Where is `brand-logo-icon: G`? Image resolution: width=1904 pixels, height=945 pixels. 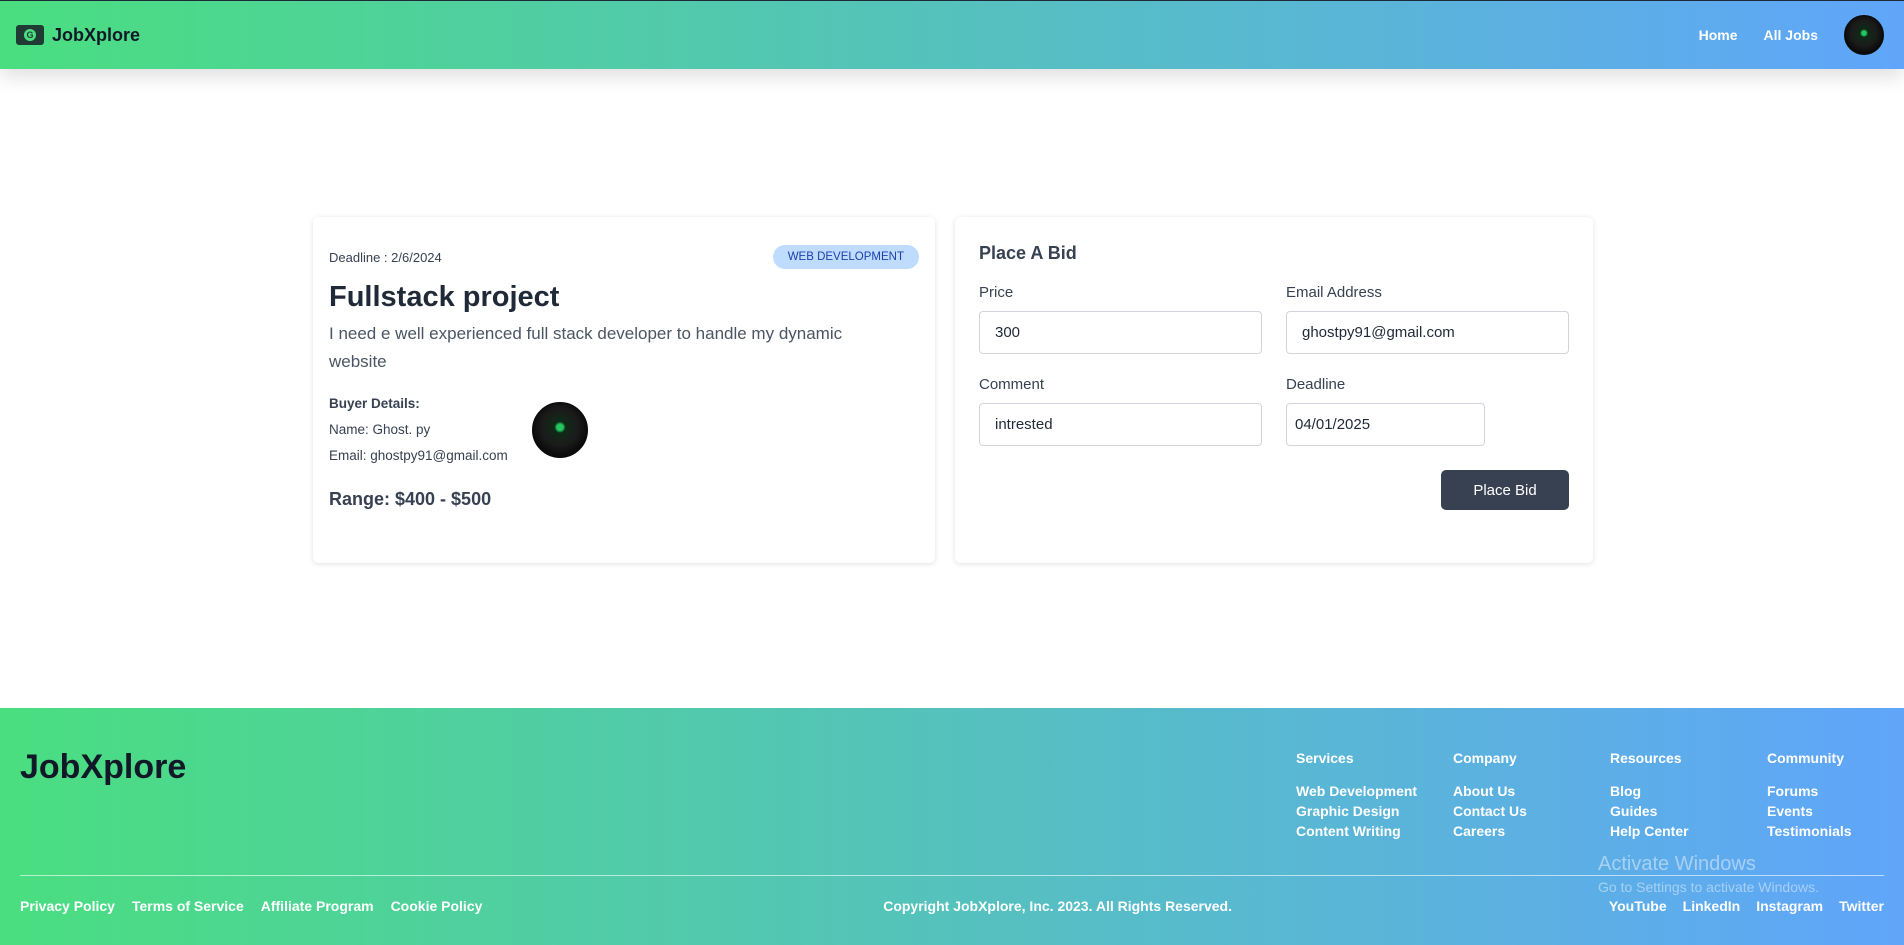 brand-logo-icon: G is located at coordinates (30, 35).